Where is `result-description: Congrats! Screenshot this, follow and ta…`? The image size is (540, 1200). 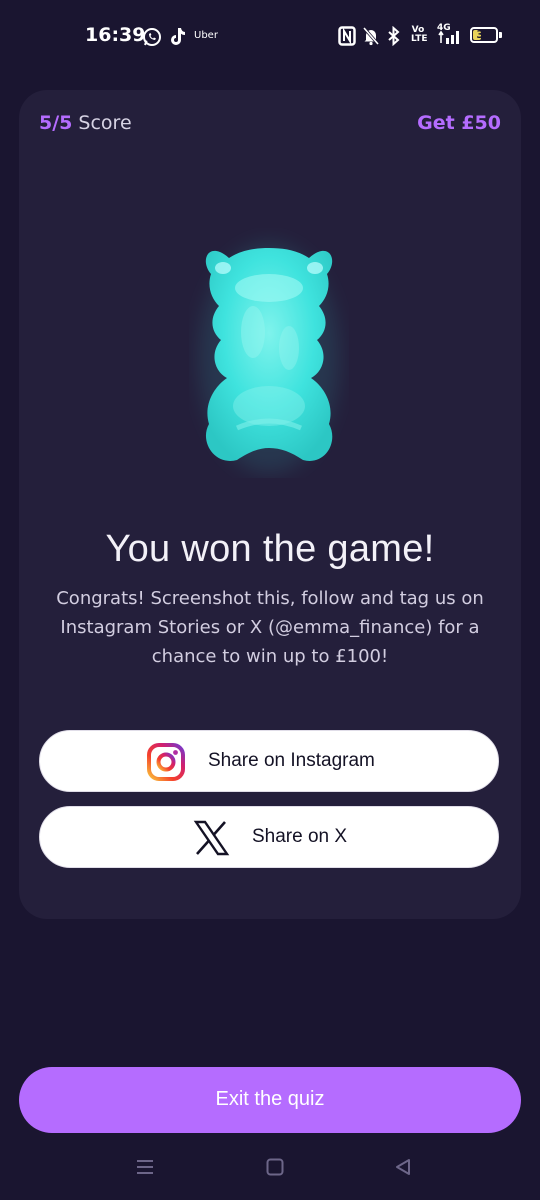
result-description: Congrats! Screenshot this, follow and ta… is located at coordinates (270, 627).